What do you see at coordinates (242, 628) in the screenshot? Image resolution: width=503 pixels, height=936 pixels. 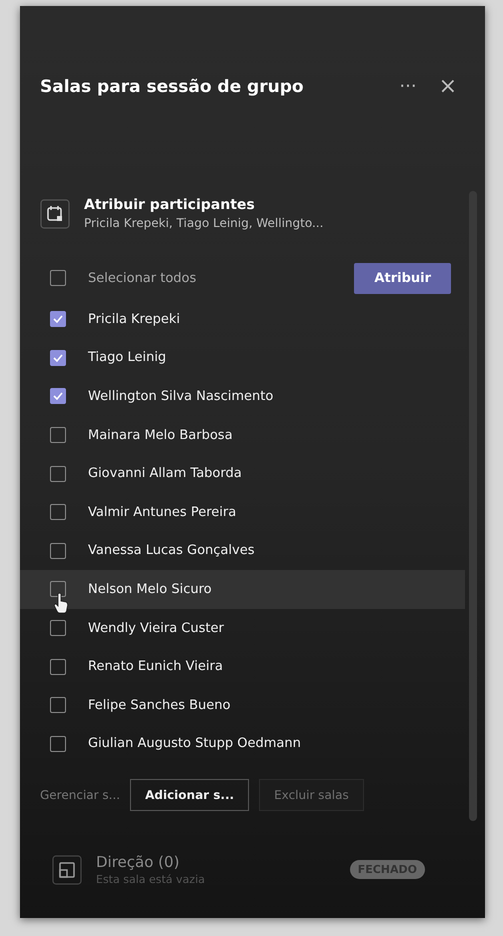 I see `participant-row: Wendly Vieira Custer` at bounding box center [242, 628].